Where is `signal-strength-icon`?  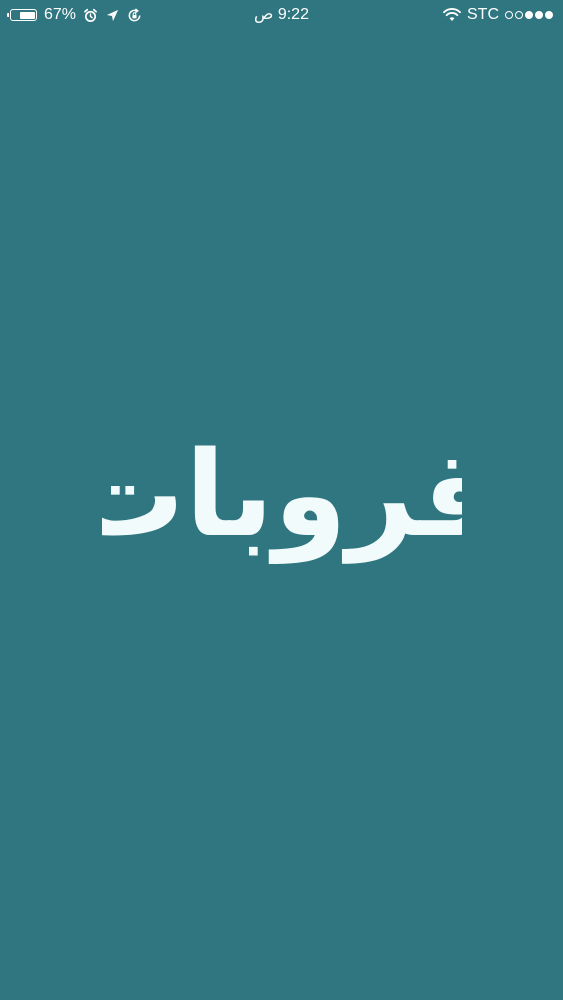
signal-strength-icon is located at coordinates (529, 15).